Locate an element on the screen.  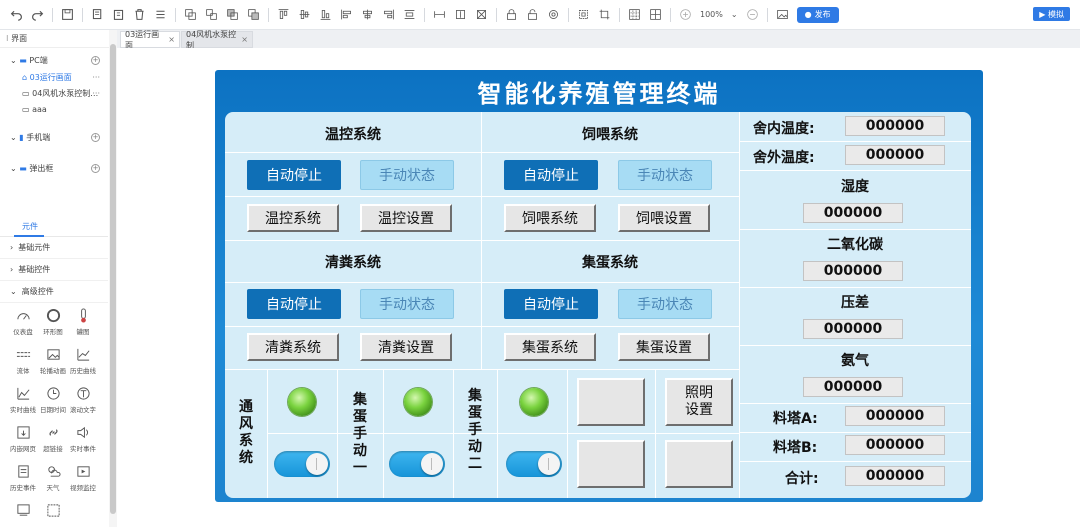
feeding-system-button: 饲喂系统 is located at coordinates (550, 218).